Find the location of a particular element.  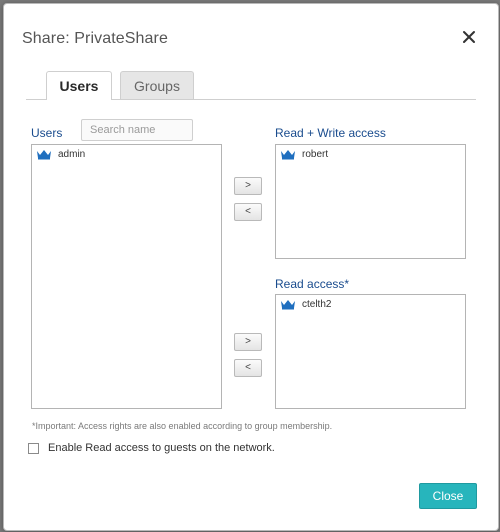

close-button: Close is located at coordinates (448, 496).